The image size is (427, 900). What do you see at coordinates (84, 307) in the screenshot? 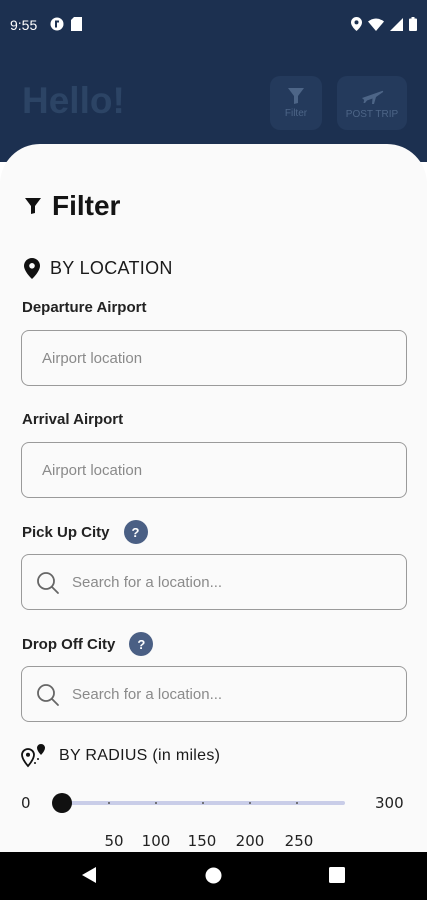
I see `departure-airport-label: Departure Airport` at bounding box center [84, 307].